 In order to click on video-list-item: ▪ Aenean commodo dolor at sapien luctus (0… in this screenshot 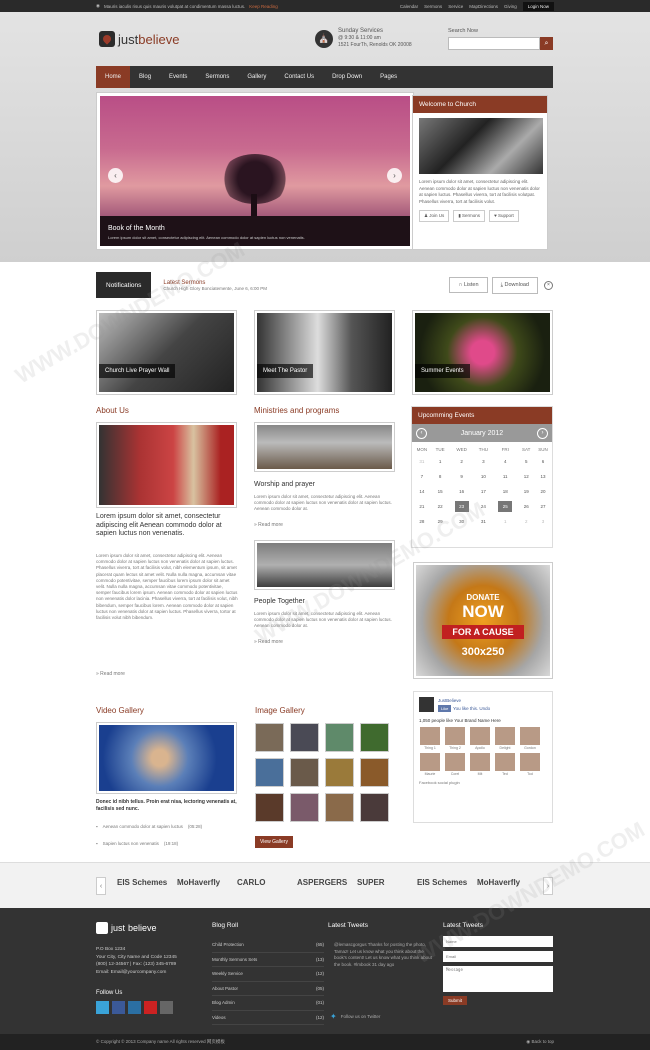, I will do `click(149, 826)`.